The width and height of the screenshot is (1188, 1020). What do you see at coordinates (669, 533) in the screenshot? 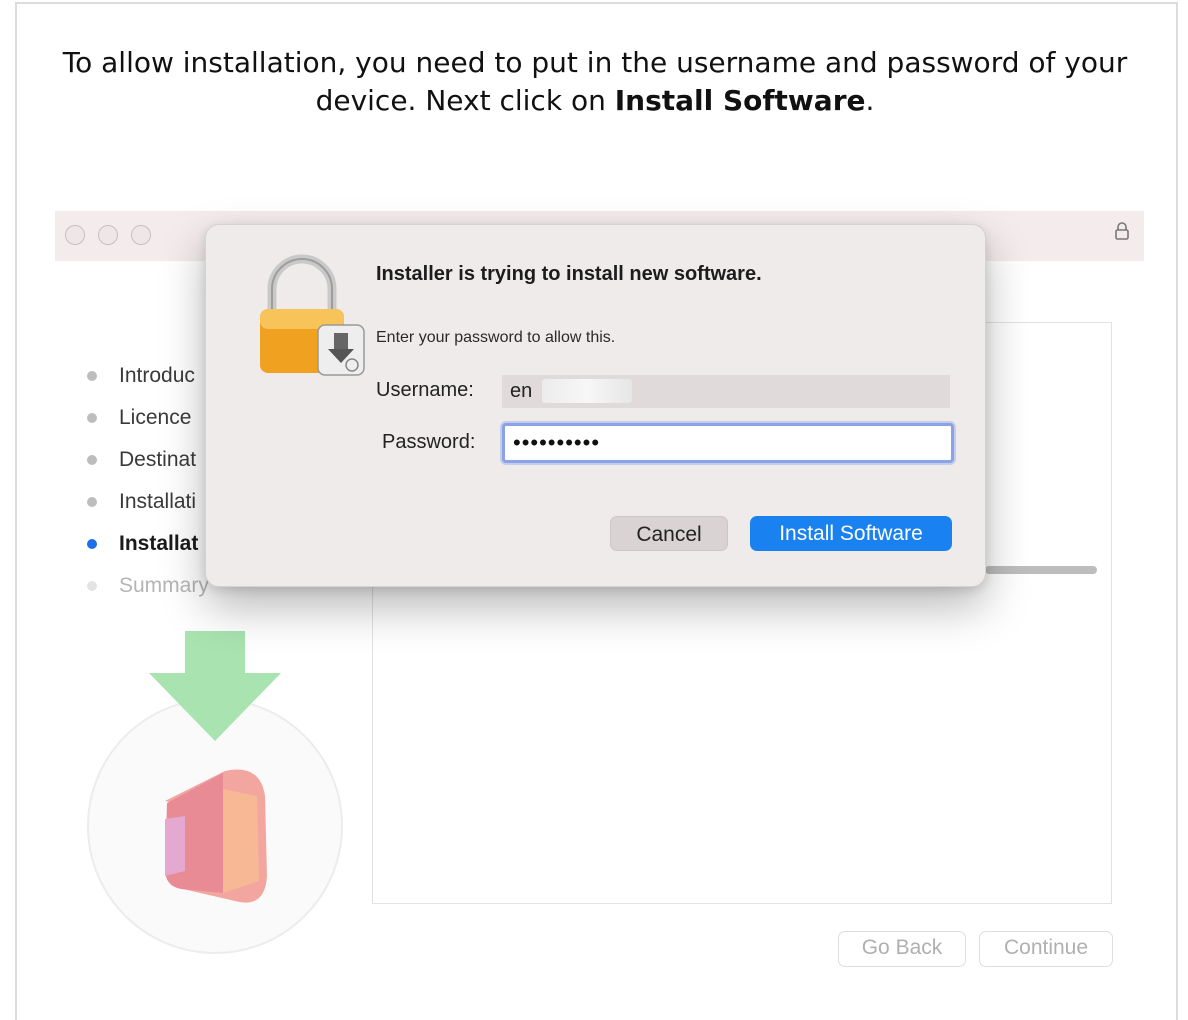
I see `cancel-button: Cancel` at bounding box center [669, 533].